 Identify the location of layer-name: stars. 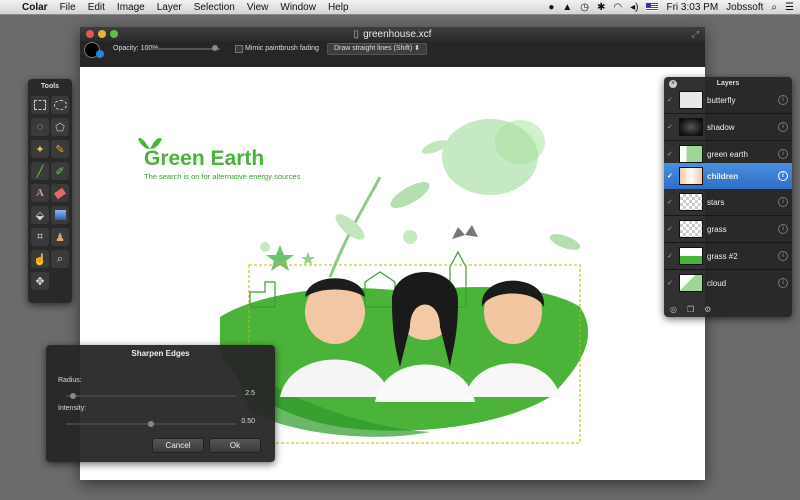
(716, 202).